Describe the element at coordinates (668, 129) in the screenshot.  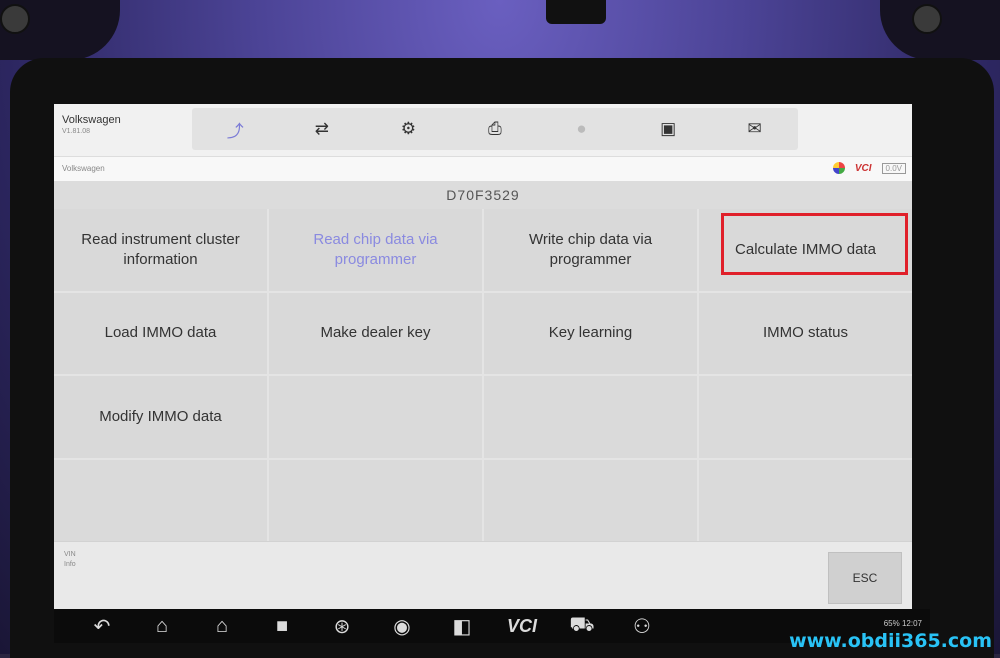
I see `save-icon: ▣` at that location.